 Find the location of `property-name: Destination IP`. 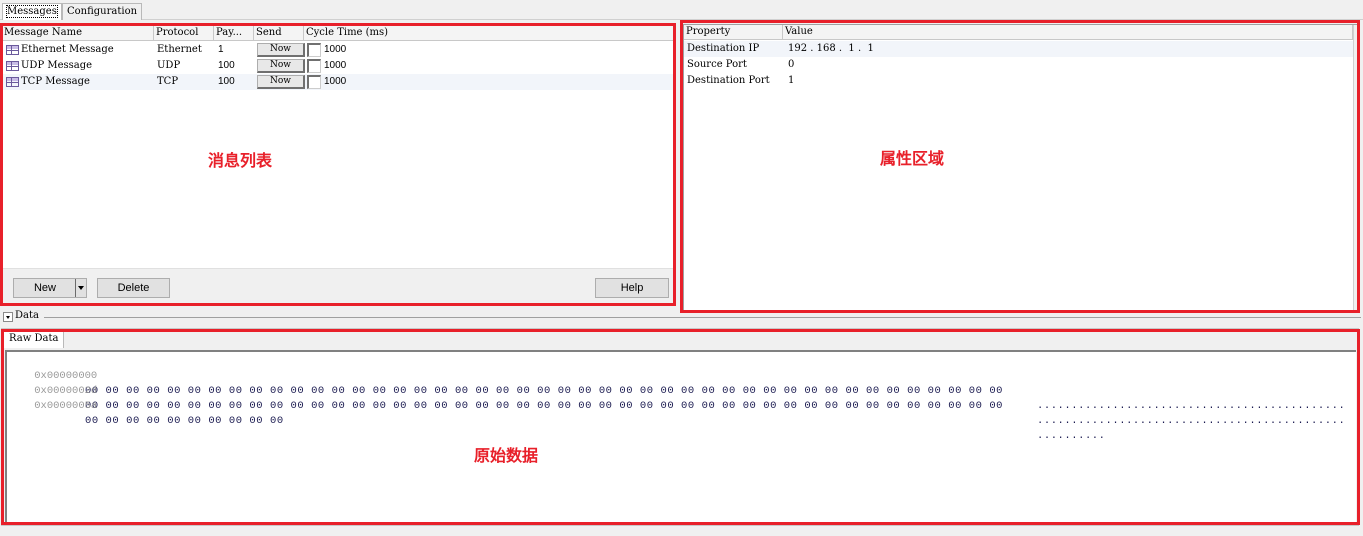

property-name: Destination IP is located at coordinates (723, 48).